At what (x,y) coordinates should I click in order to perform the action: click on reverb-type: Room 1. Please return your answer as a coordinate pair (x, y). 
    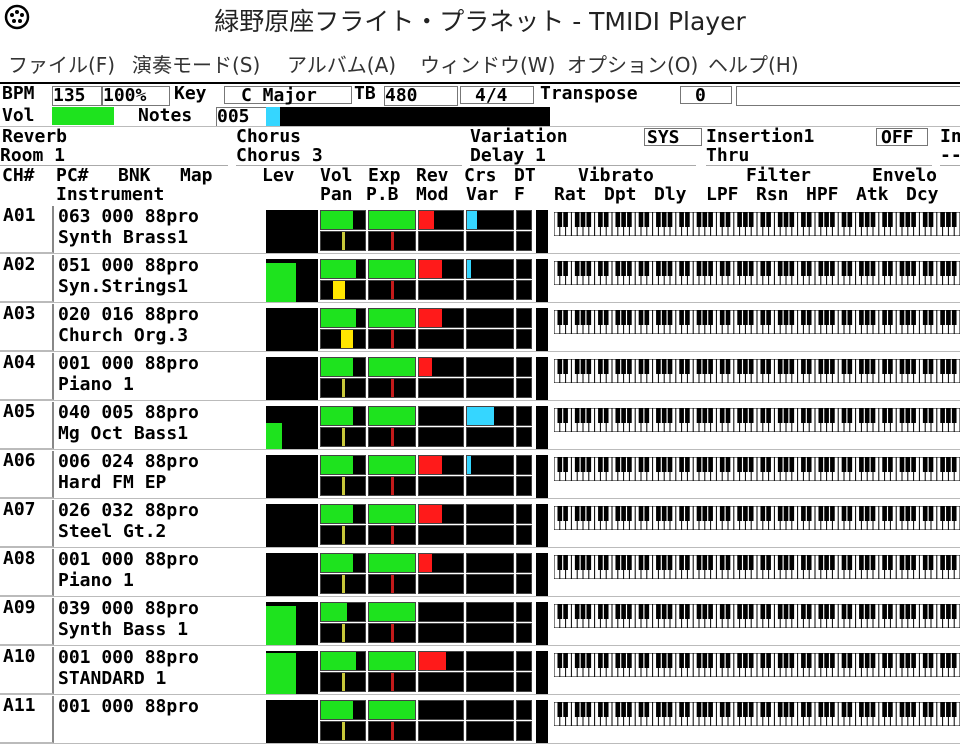
    Looking at the image, I should click on (114, 156).